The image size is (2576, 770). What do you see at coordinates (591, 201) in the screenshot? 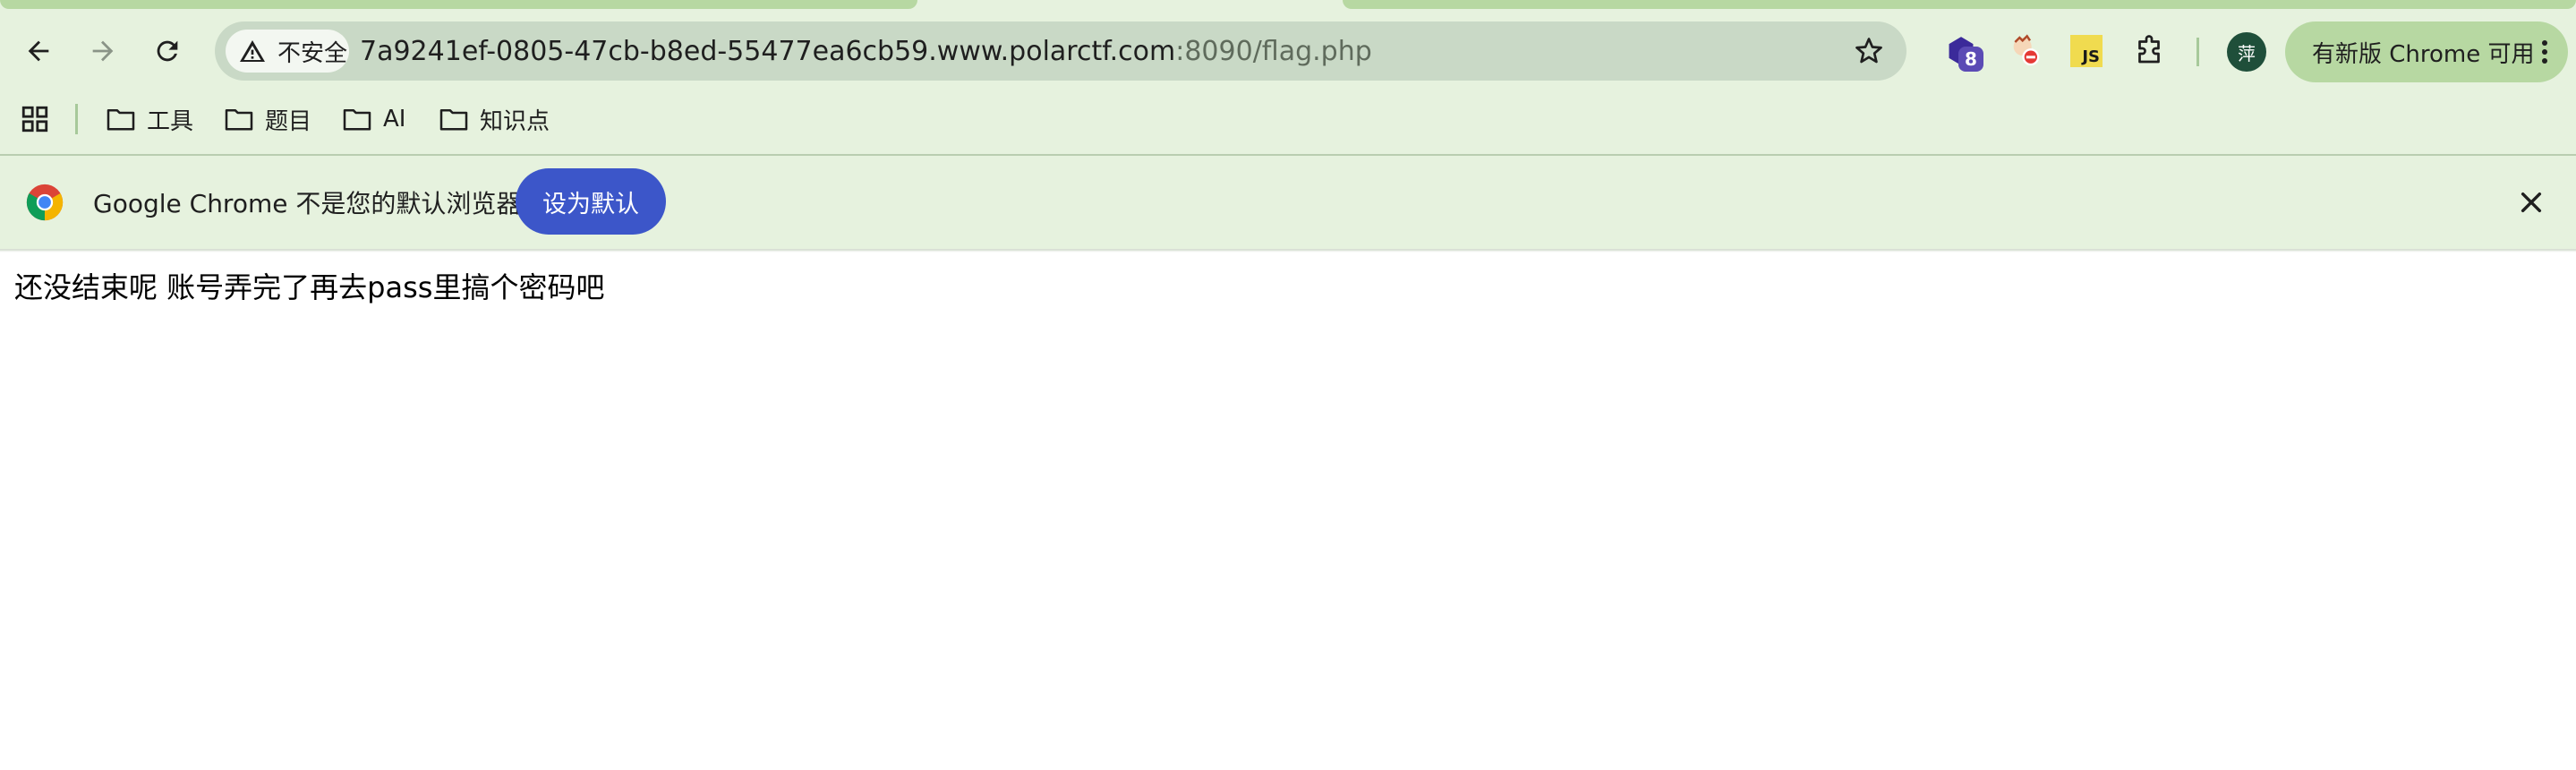
I see `set-default-button: 设为默认` at bounding box center [591, 201].